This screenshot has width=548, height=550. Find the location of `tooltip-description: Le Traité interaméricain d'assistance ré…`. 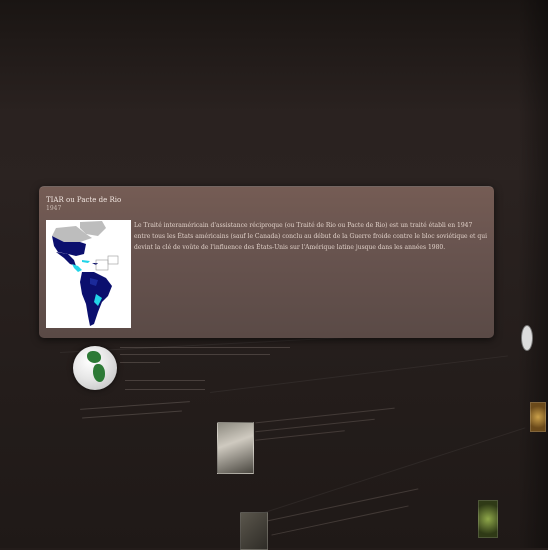

tooltip-description: Le Traité interaméricain d'assistance ré… is located at coordinates (311, 236).